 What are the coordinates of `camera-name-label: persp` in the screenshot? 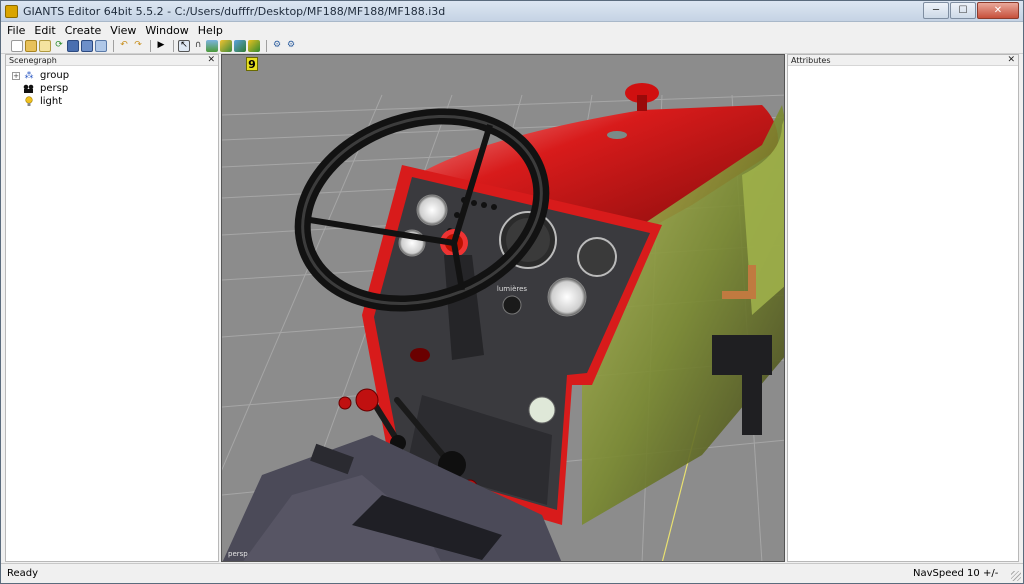 It's located at (238, 554).